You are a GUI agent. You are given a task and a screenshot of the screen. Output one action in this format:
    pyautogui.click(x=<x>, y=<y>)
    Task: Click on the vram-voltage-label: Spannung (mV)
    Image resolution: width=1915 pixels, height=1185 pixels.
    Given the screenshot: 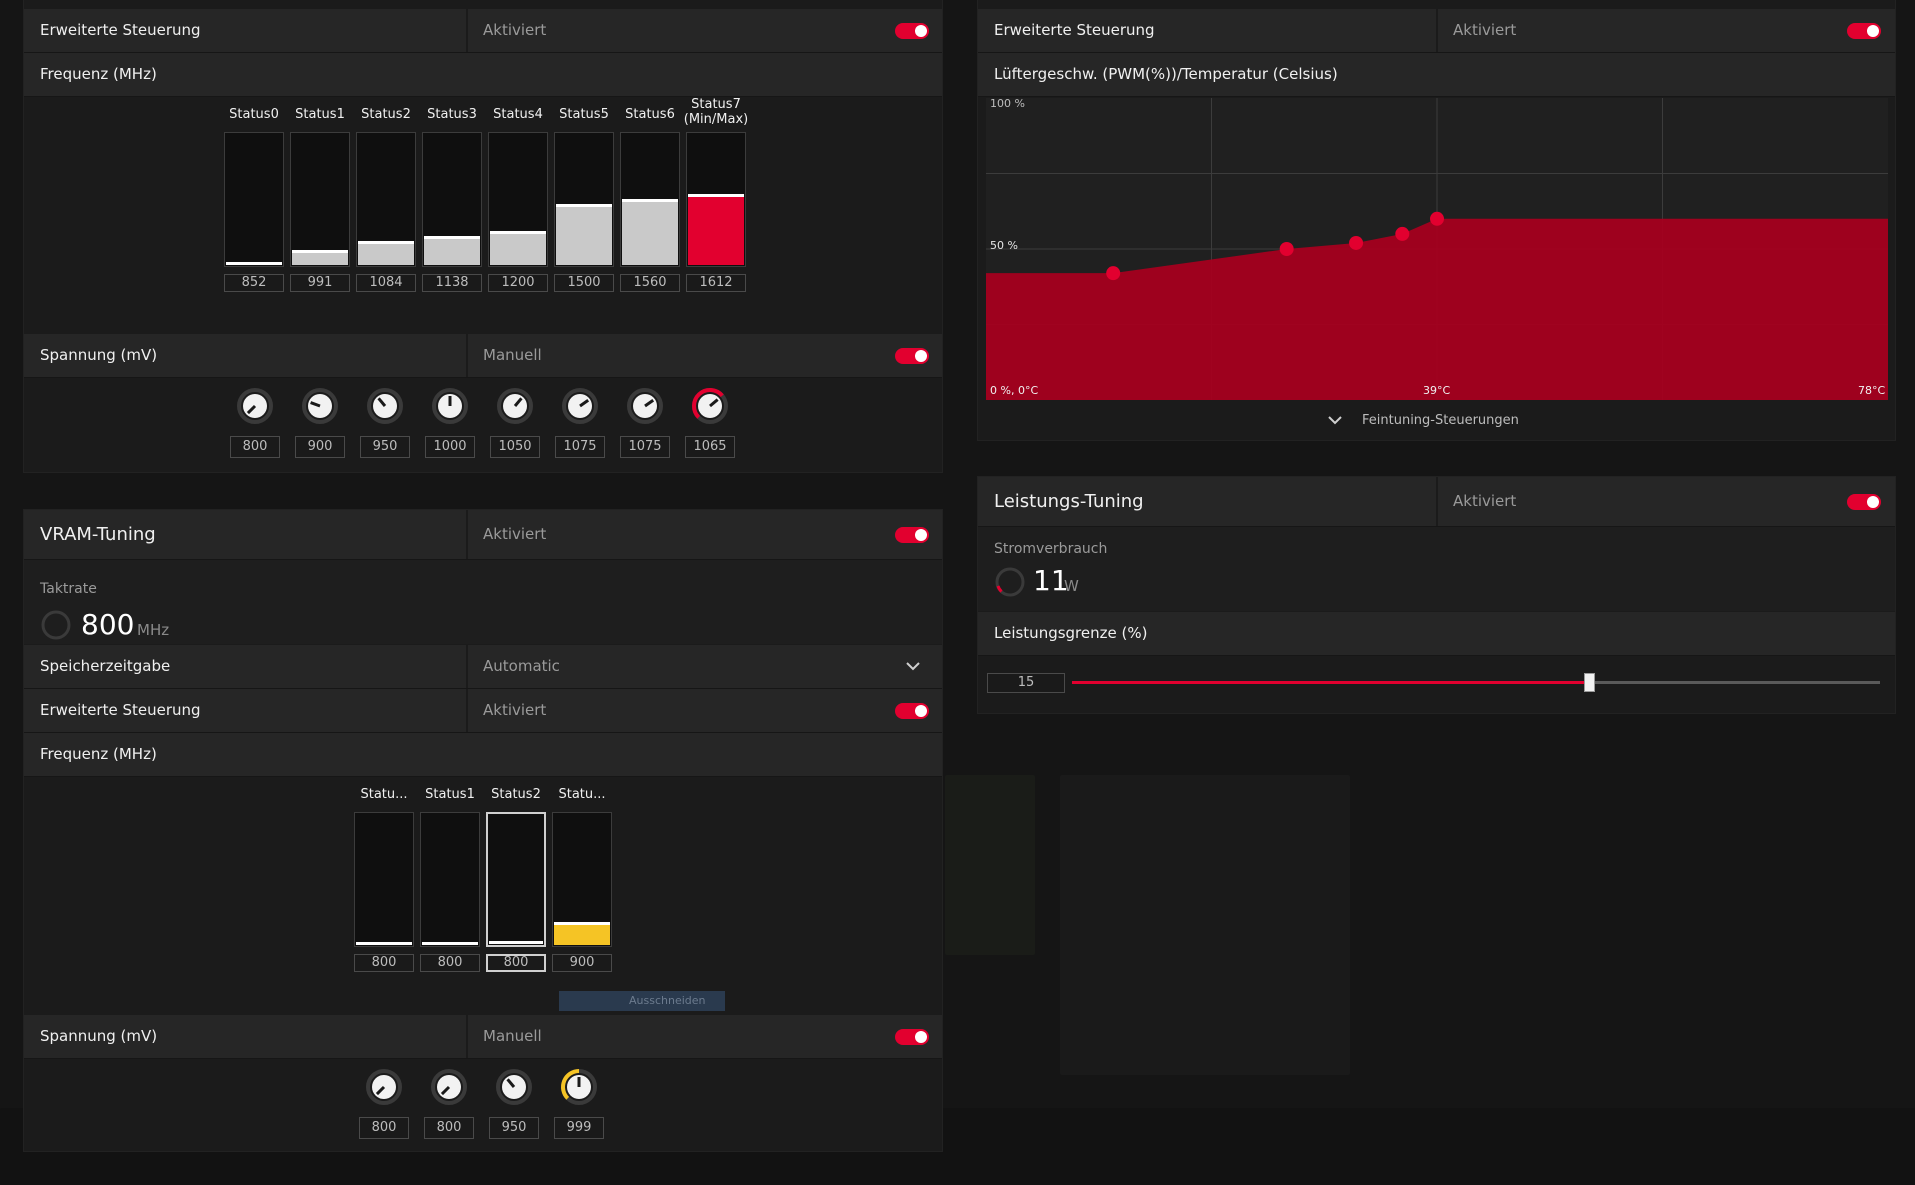 What is the action you would take?
    pyautogui.click(x=99, y=1036)
    